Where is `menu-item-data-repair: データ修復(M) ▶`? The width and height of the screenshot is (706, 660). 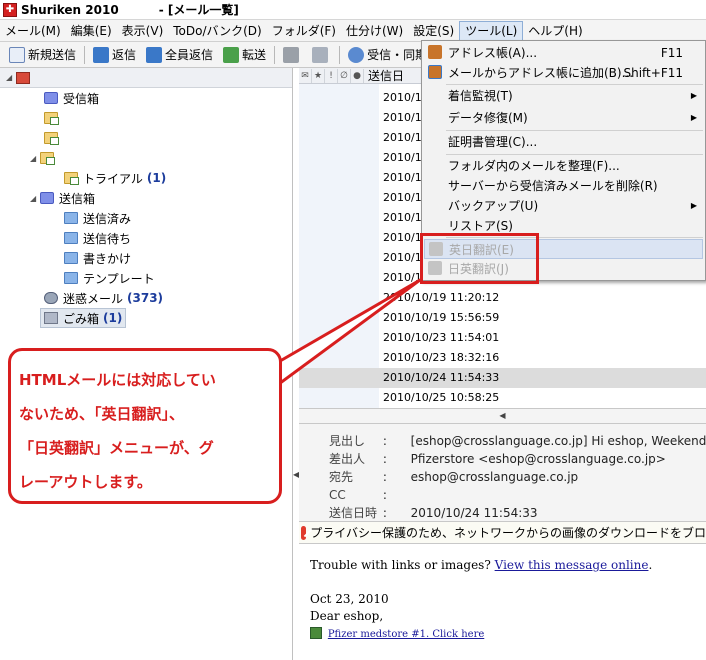
menu-item-data-repair: データ修復(M) ▶ is located at coordinates (563, 118).